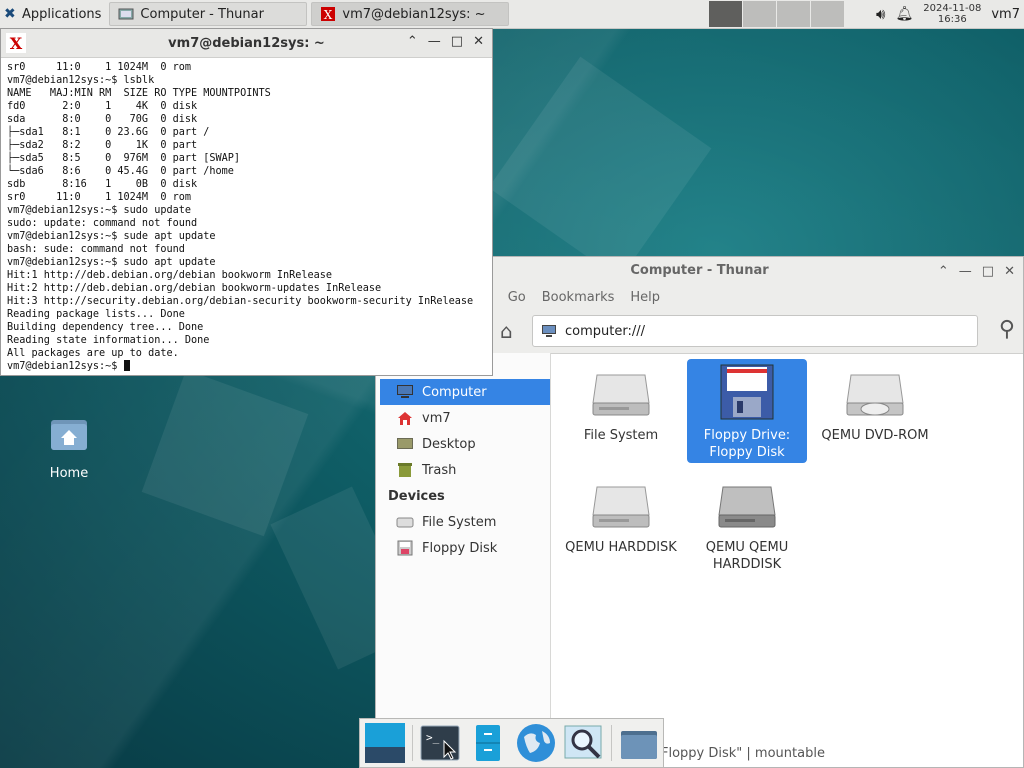 The image size is (1024, 768). What do you see at coordinates (52, 14) in the screenshot?
I see `applications-menu-button: ✖ Applications` at bounding box center [52, 14].